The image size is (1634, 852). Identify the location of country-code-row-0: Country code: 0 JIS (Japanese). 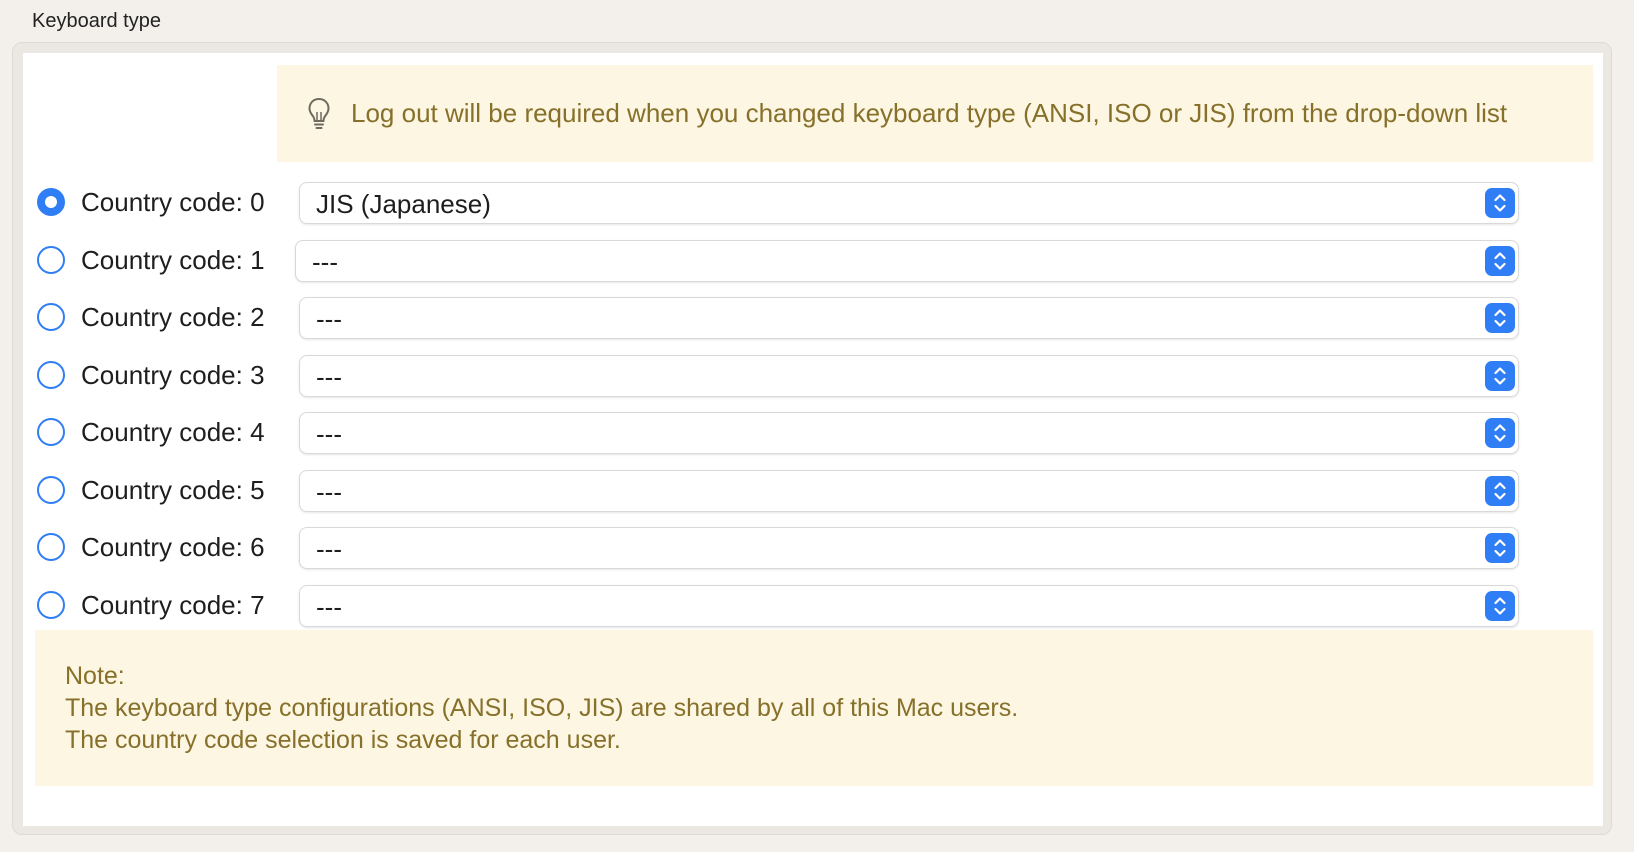
(813, 203).